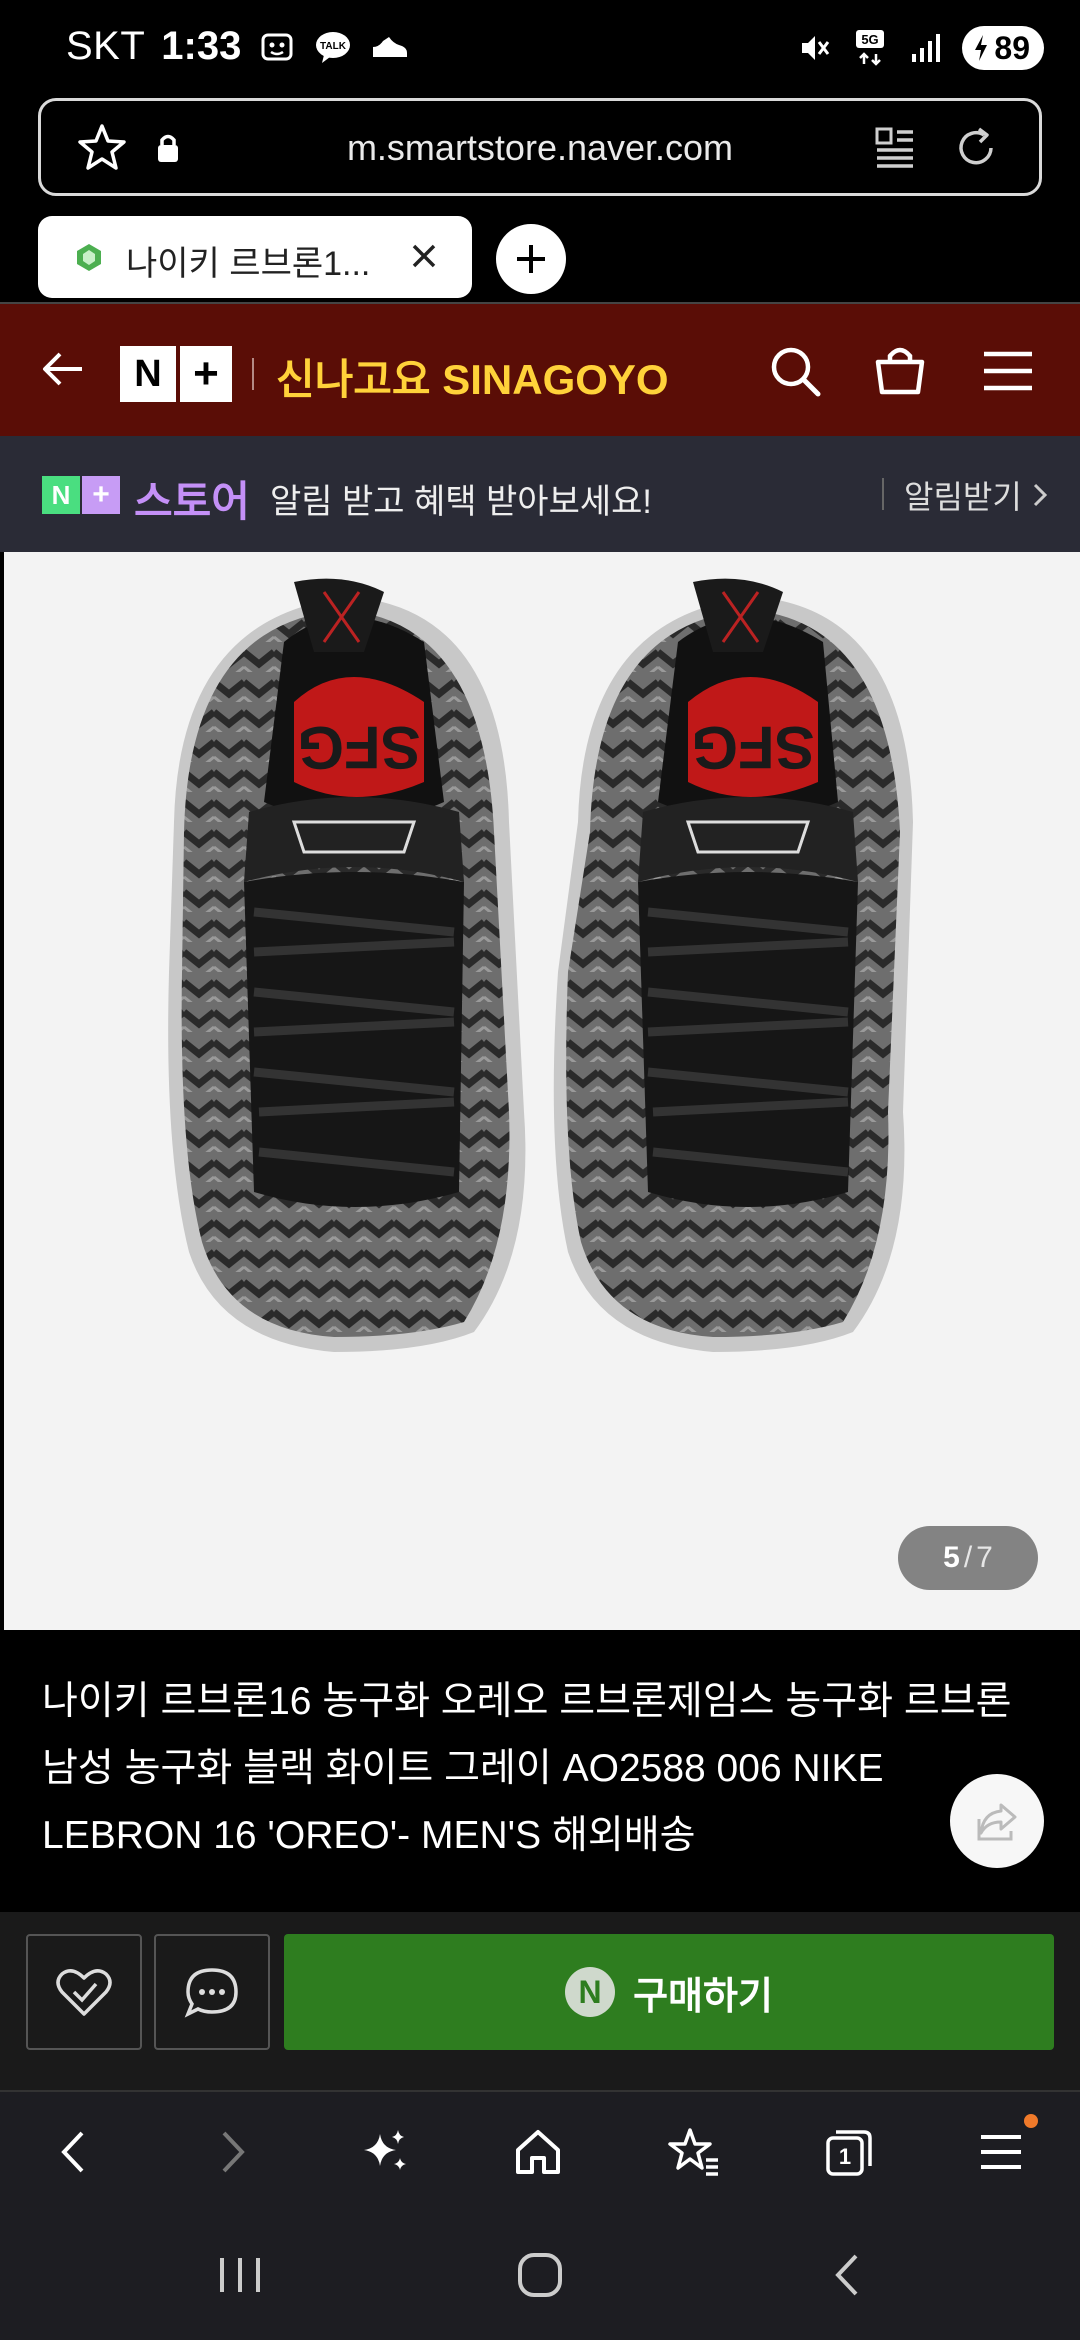 The width and height of the screenshot is (1080, 2340). What do you see at coordinates (192, 501) in the screenshot?
I see `brand-store-word: 스토어` at bounding box center [192, 501].